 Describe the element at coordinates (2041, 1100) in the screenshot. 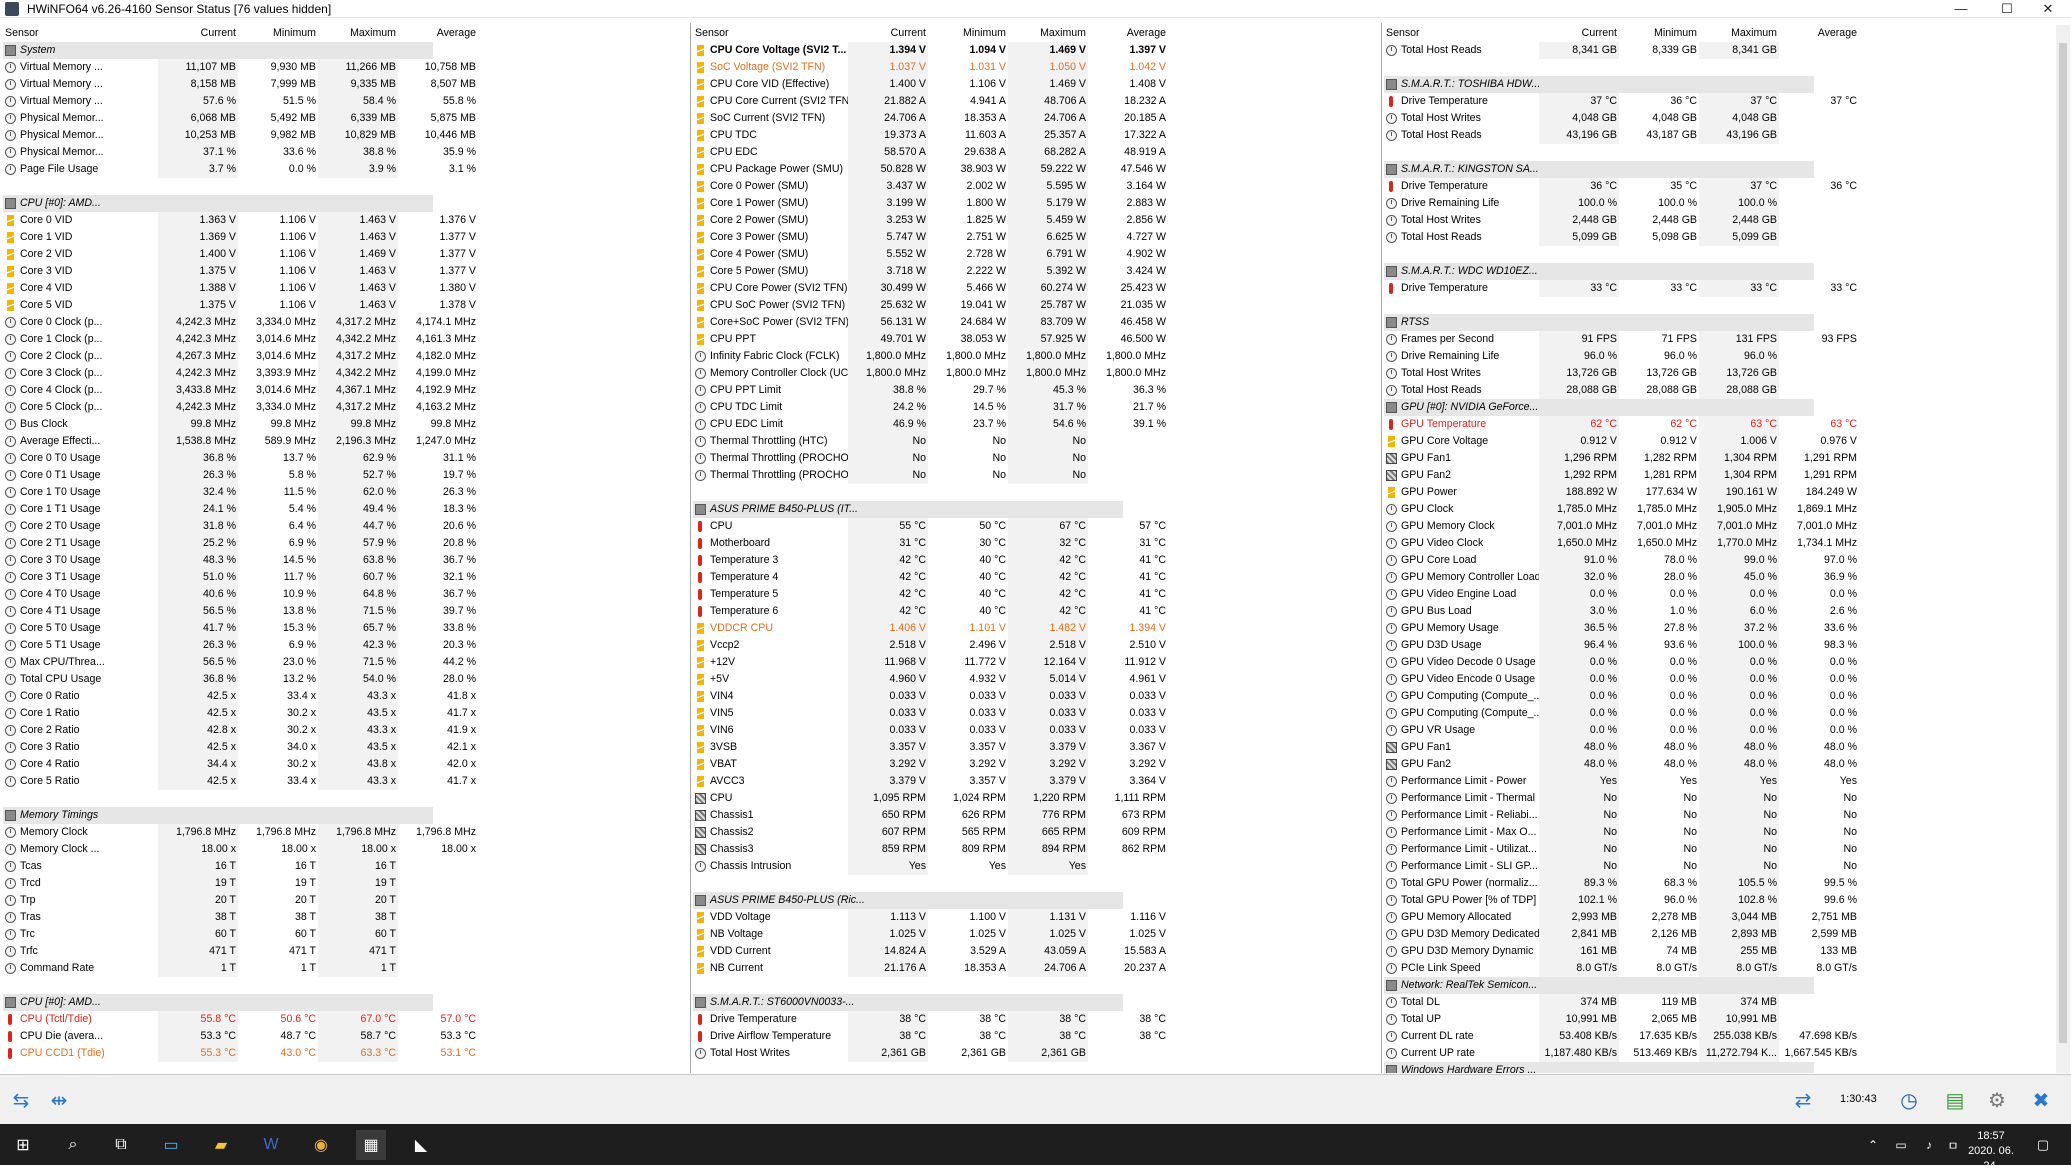

I see `close-x-icon: ✖` at that location.